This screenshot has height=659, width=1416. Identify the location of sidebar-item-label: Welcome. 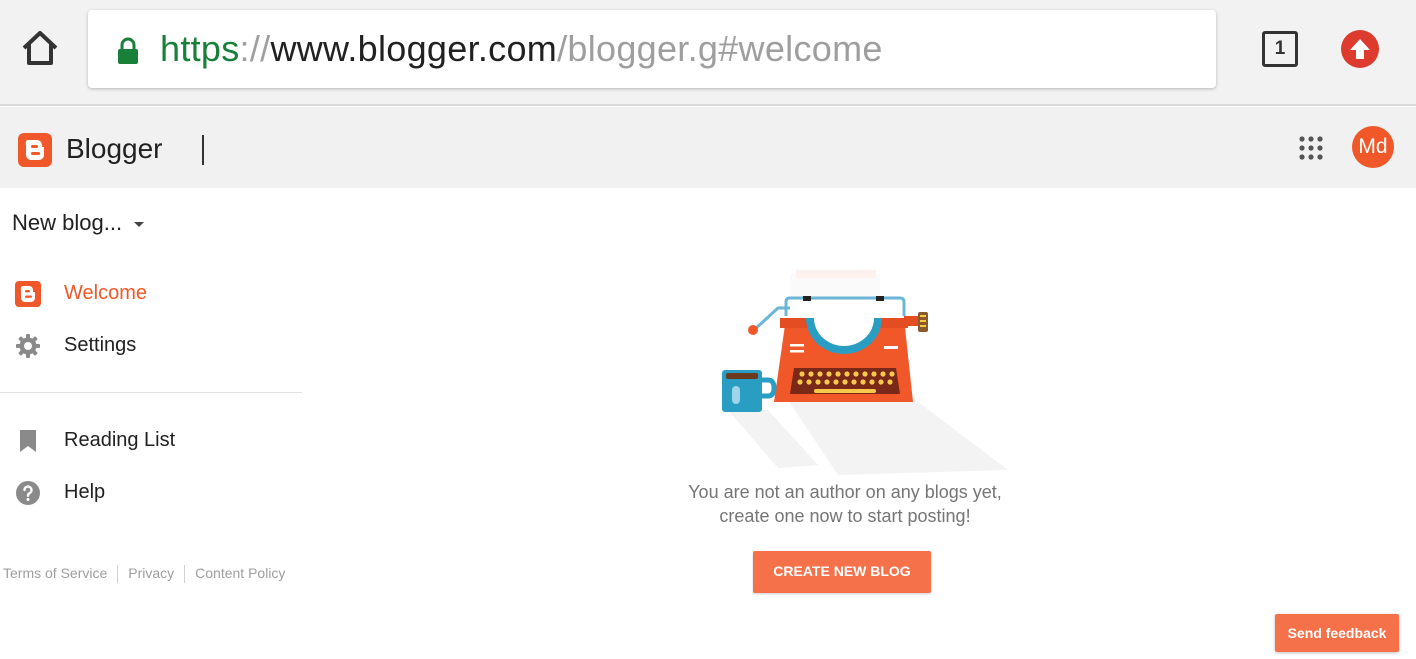
(105, 293).